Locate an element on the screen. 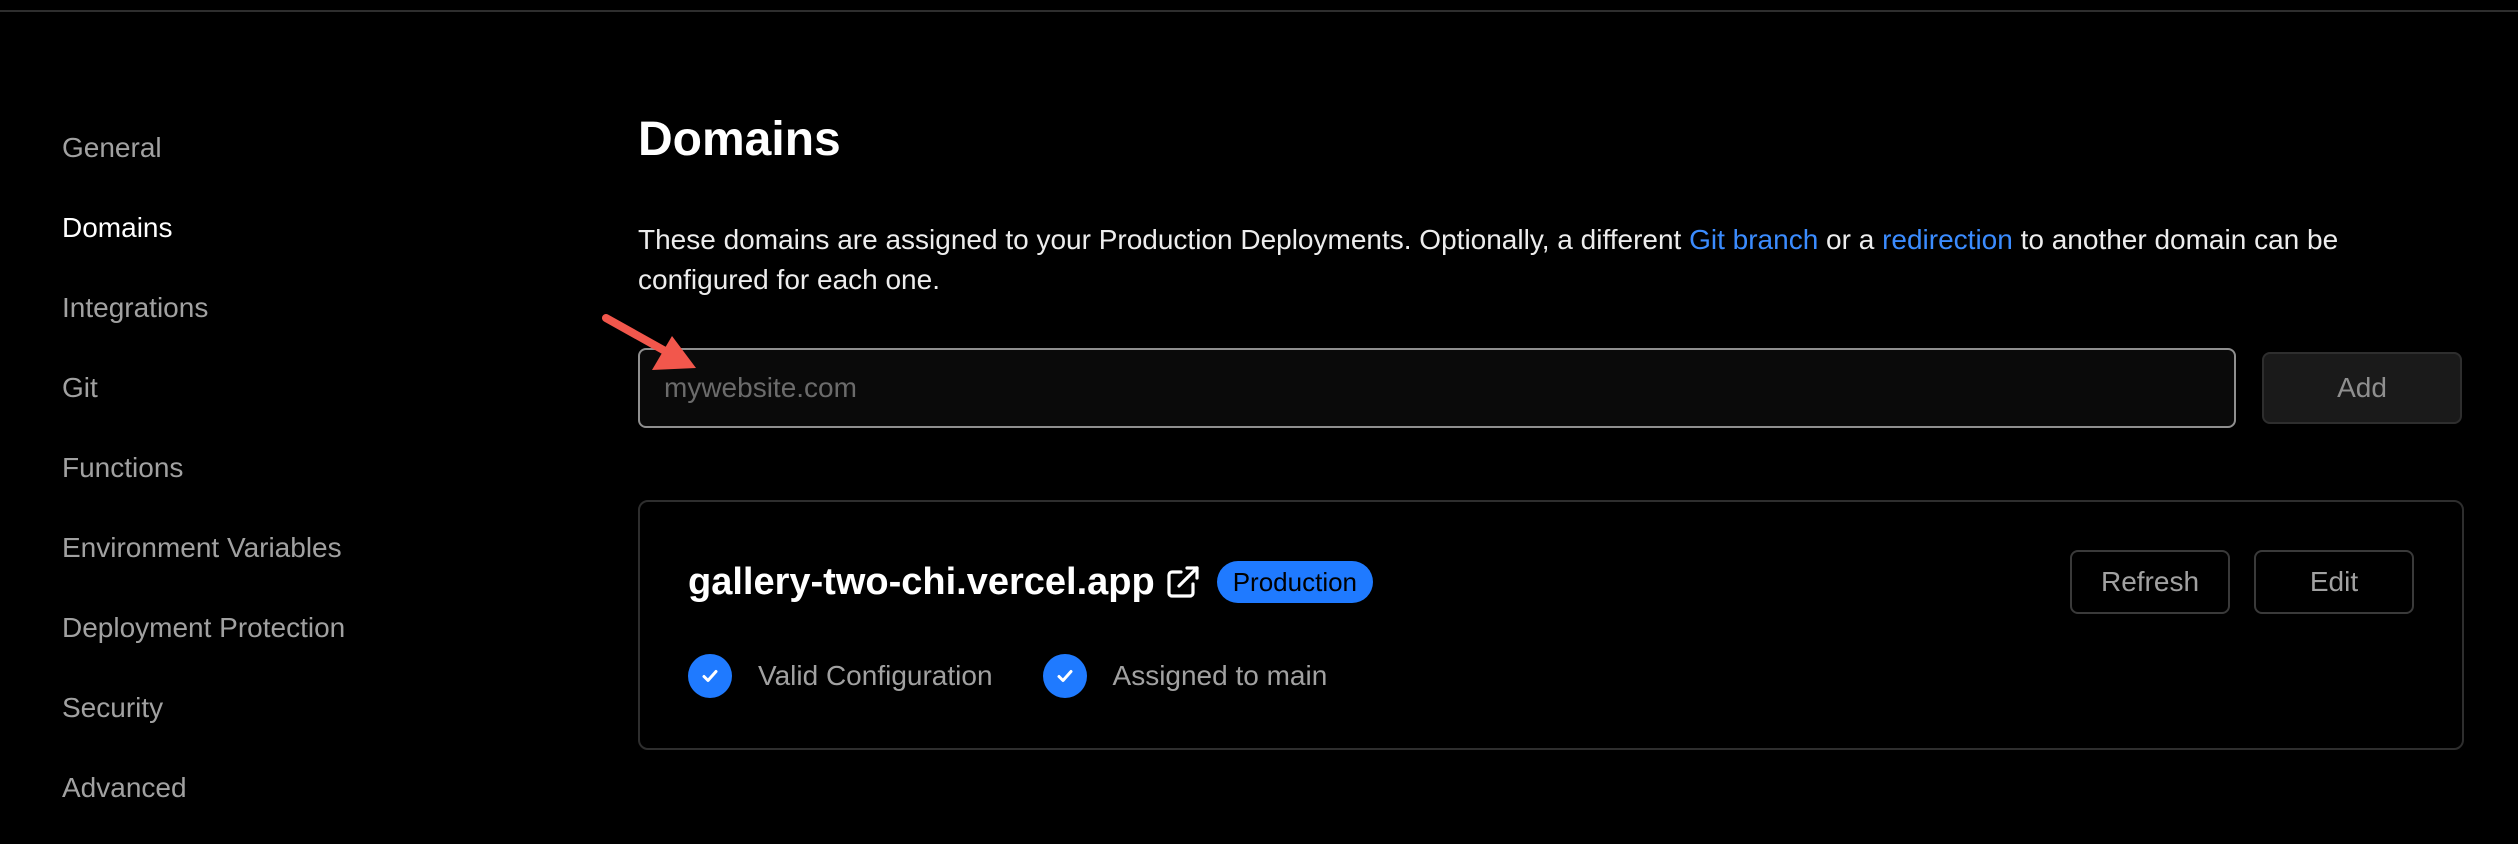 This screenshot has height=844, width=2518. page-title: Domains is located at coordinates (739, 139).